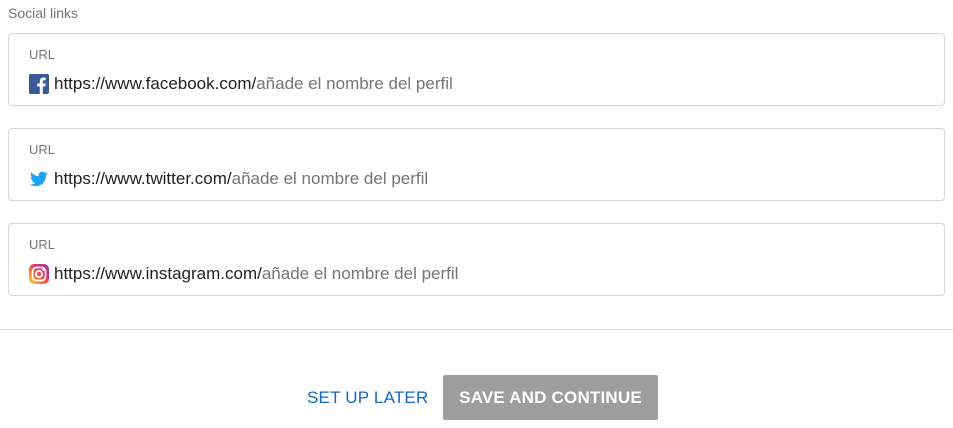 The width and height of the screenshot is (953, 428). I want to click on twitter-profile-input, so click(391, 179).